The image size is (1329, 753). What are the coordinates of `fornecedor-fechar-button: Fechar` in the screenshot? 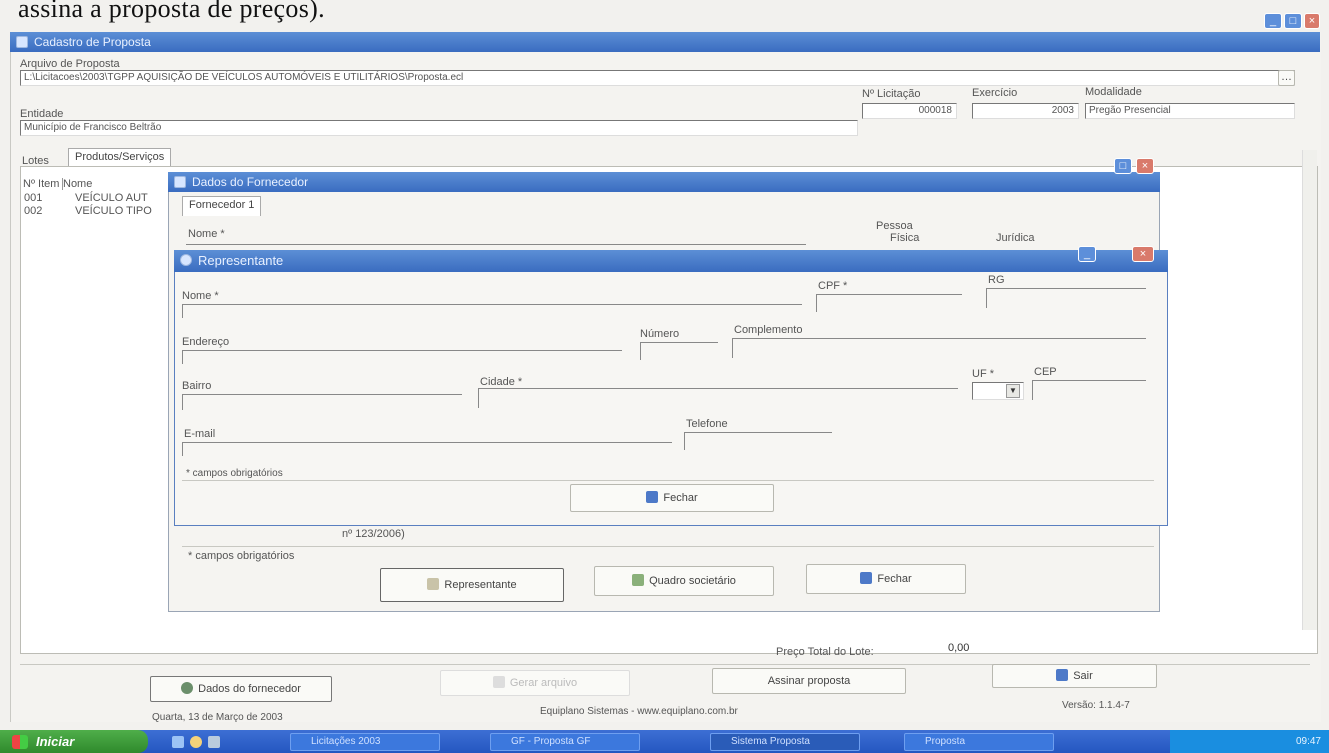 It's located at (886, 579).